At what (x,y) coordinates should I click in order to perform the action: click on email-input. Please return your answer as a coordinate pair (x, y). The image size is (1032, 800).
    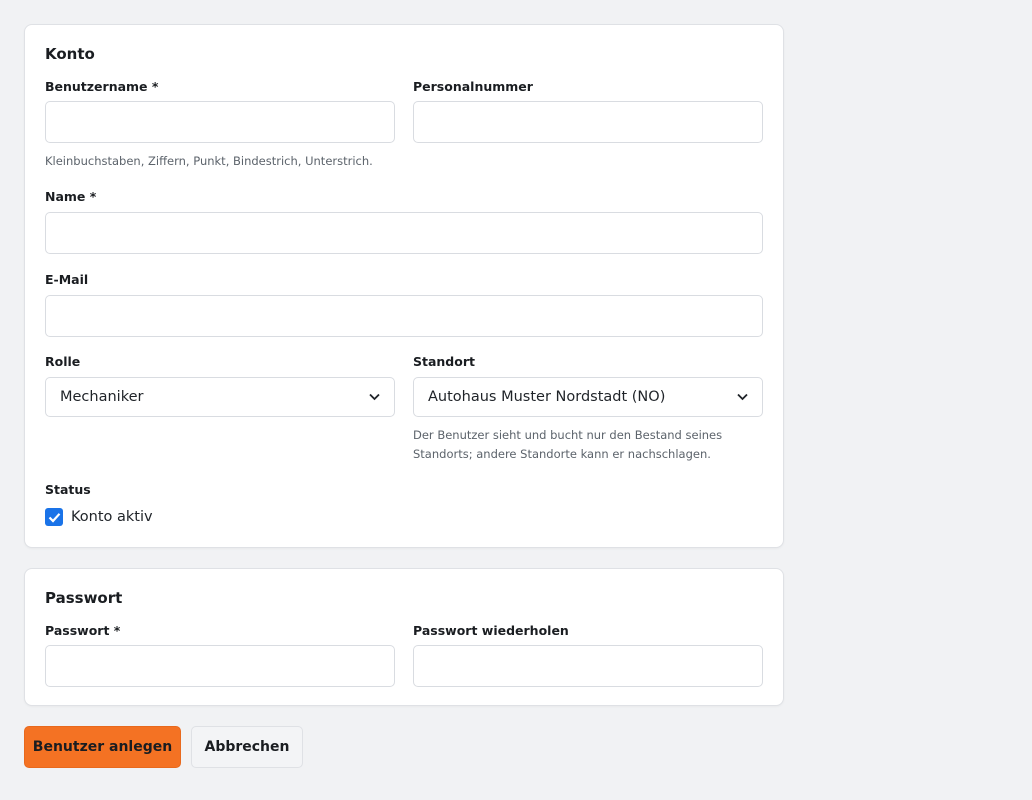
    Looking at the image, I should click on (404, 316).